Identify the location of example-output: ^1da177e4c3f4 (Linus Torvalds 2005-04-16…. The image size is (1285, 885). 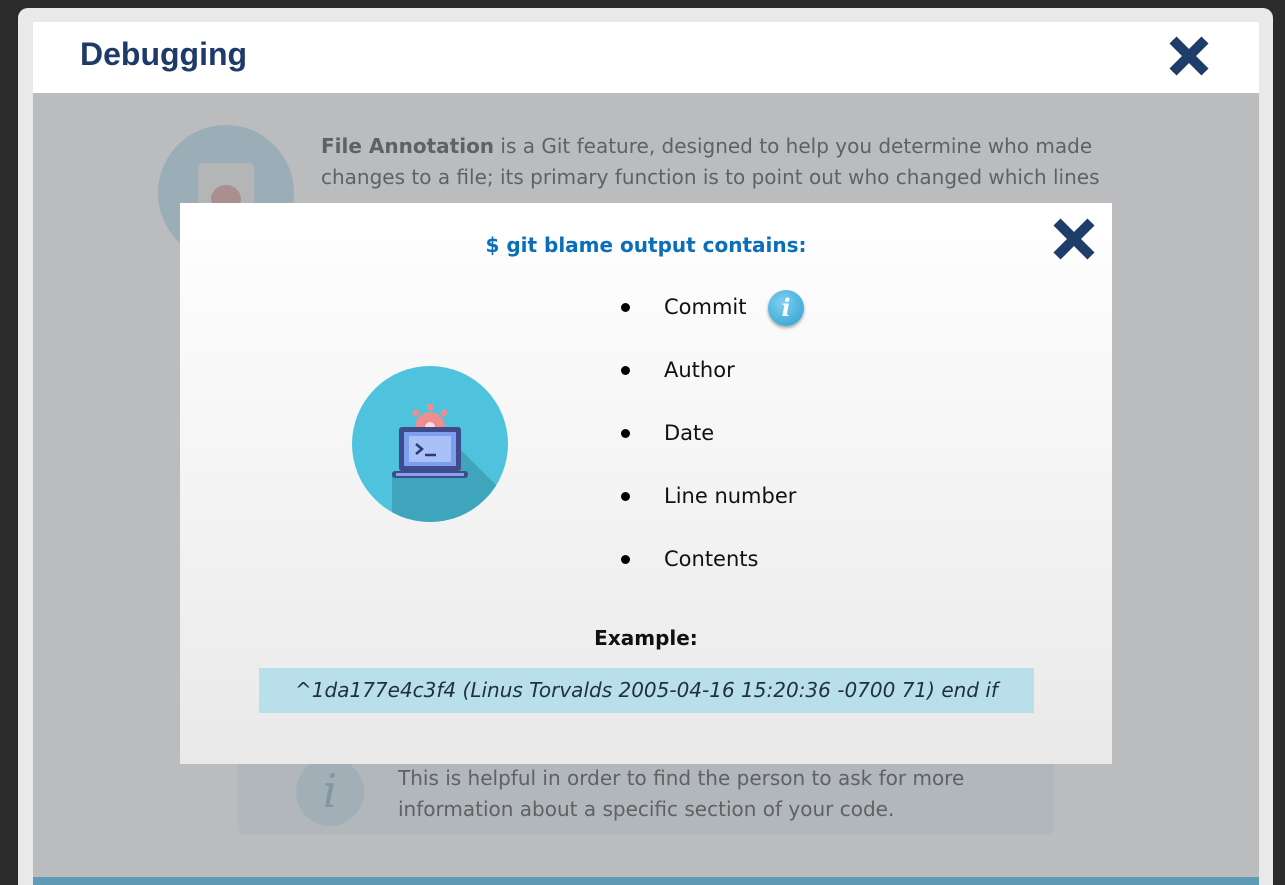
(646, 690).